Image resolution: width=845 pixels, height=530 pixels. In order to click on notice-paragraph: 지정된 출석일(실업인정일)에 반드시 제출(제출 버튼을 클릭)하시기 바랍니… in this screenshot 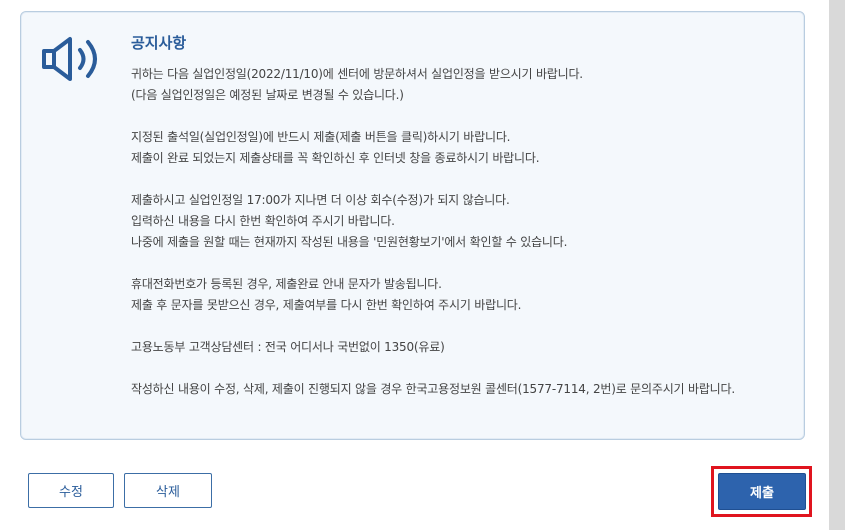, I will do `click(461, 148)`.